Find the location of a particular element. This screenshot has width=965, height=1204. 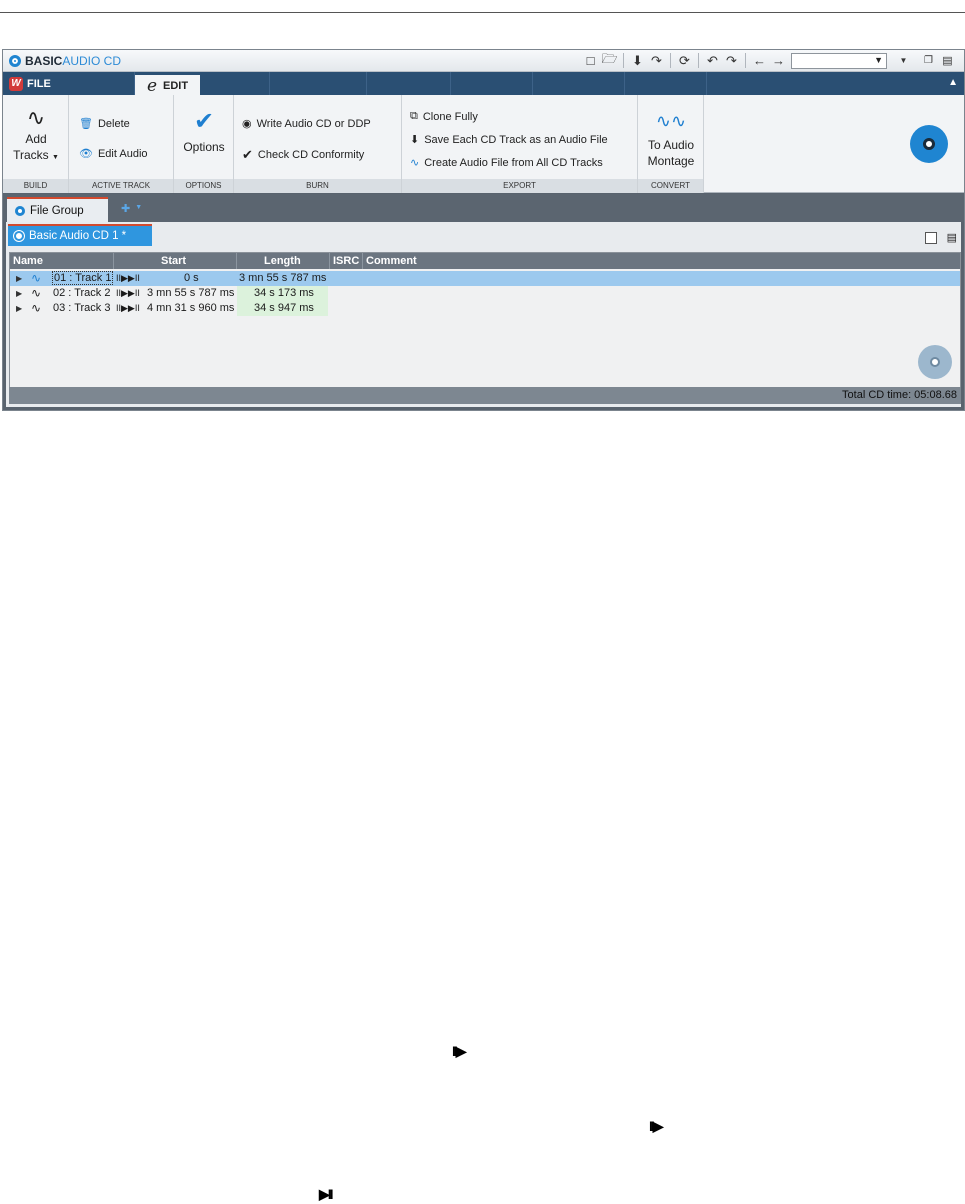

group-convert: ∿∿ To Audio Montage CONVERT is located at coordinates (671, 144).